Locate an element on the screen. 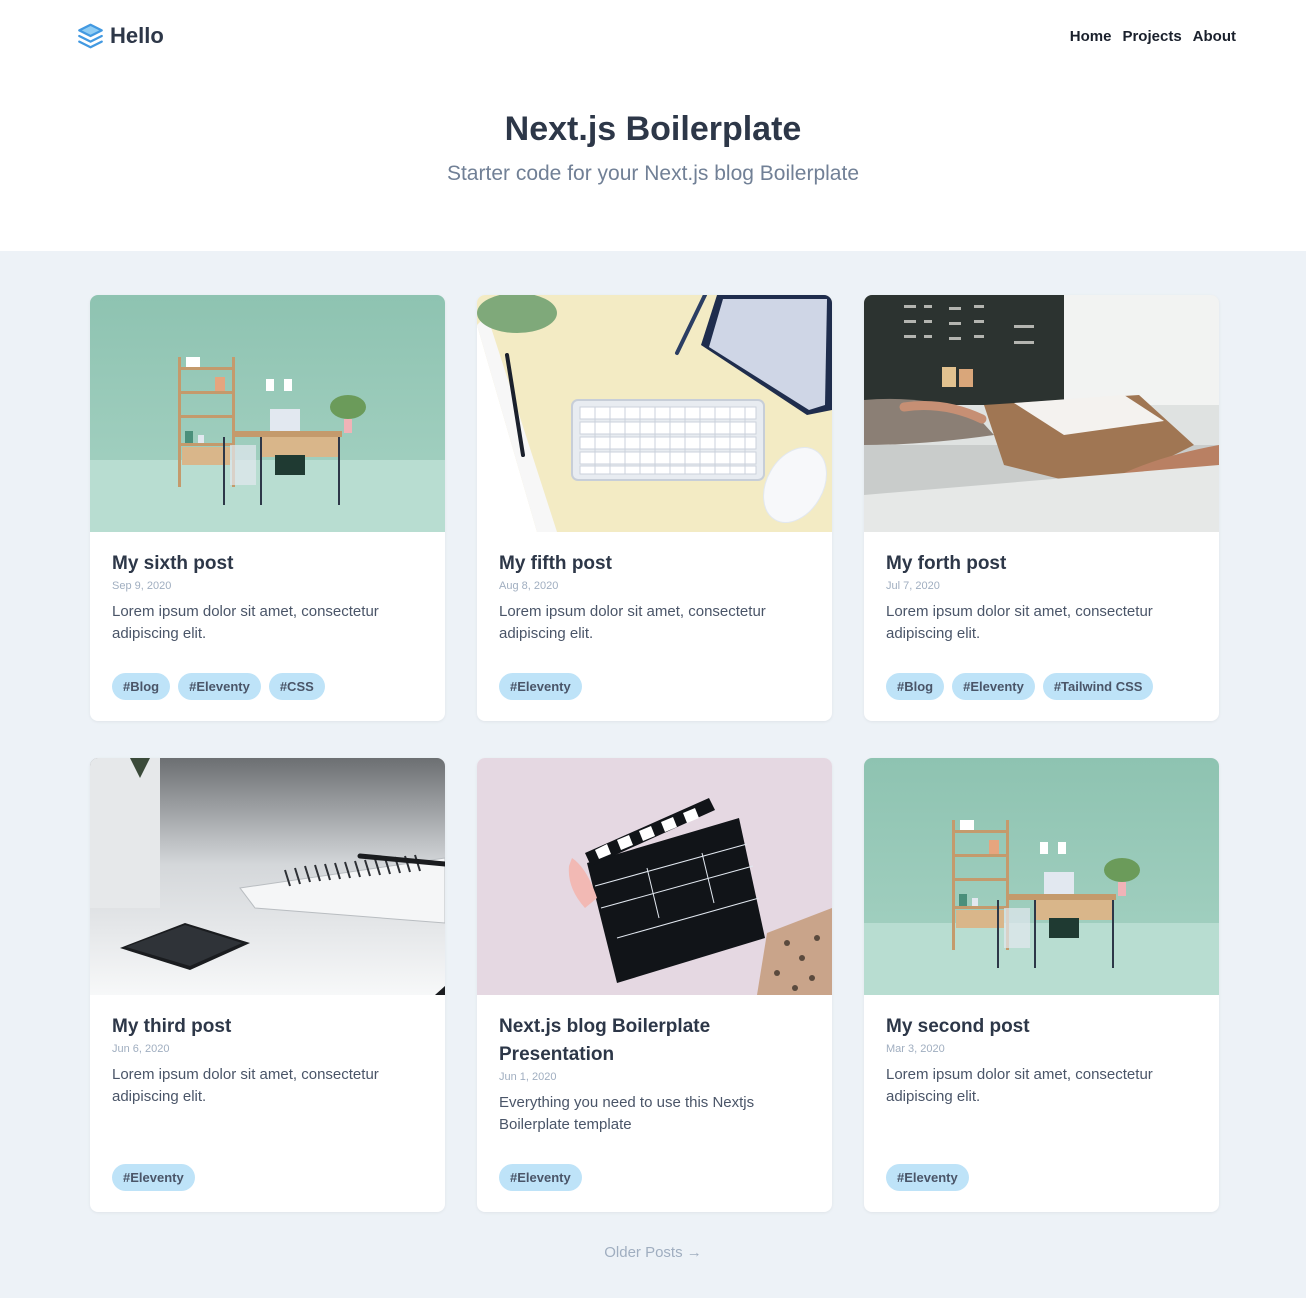  clapperboard-image is located at coordinates (654, 876).